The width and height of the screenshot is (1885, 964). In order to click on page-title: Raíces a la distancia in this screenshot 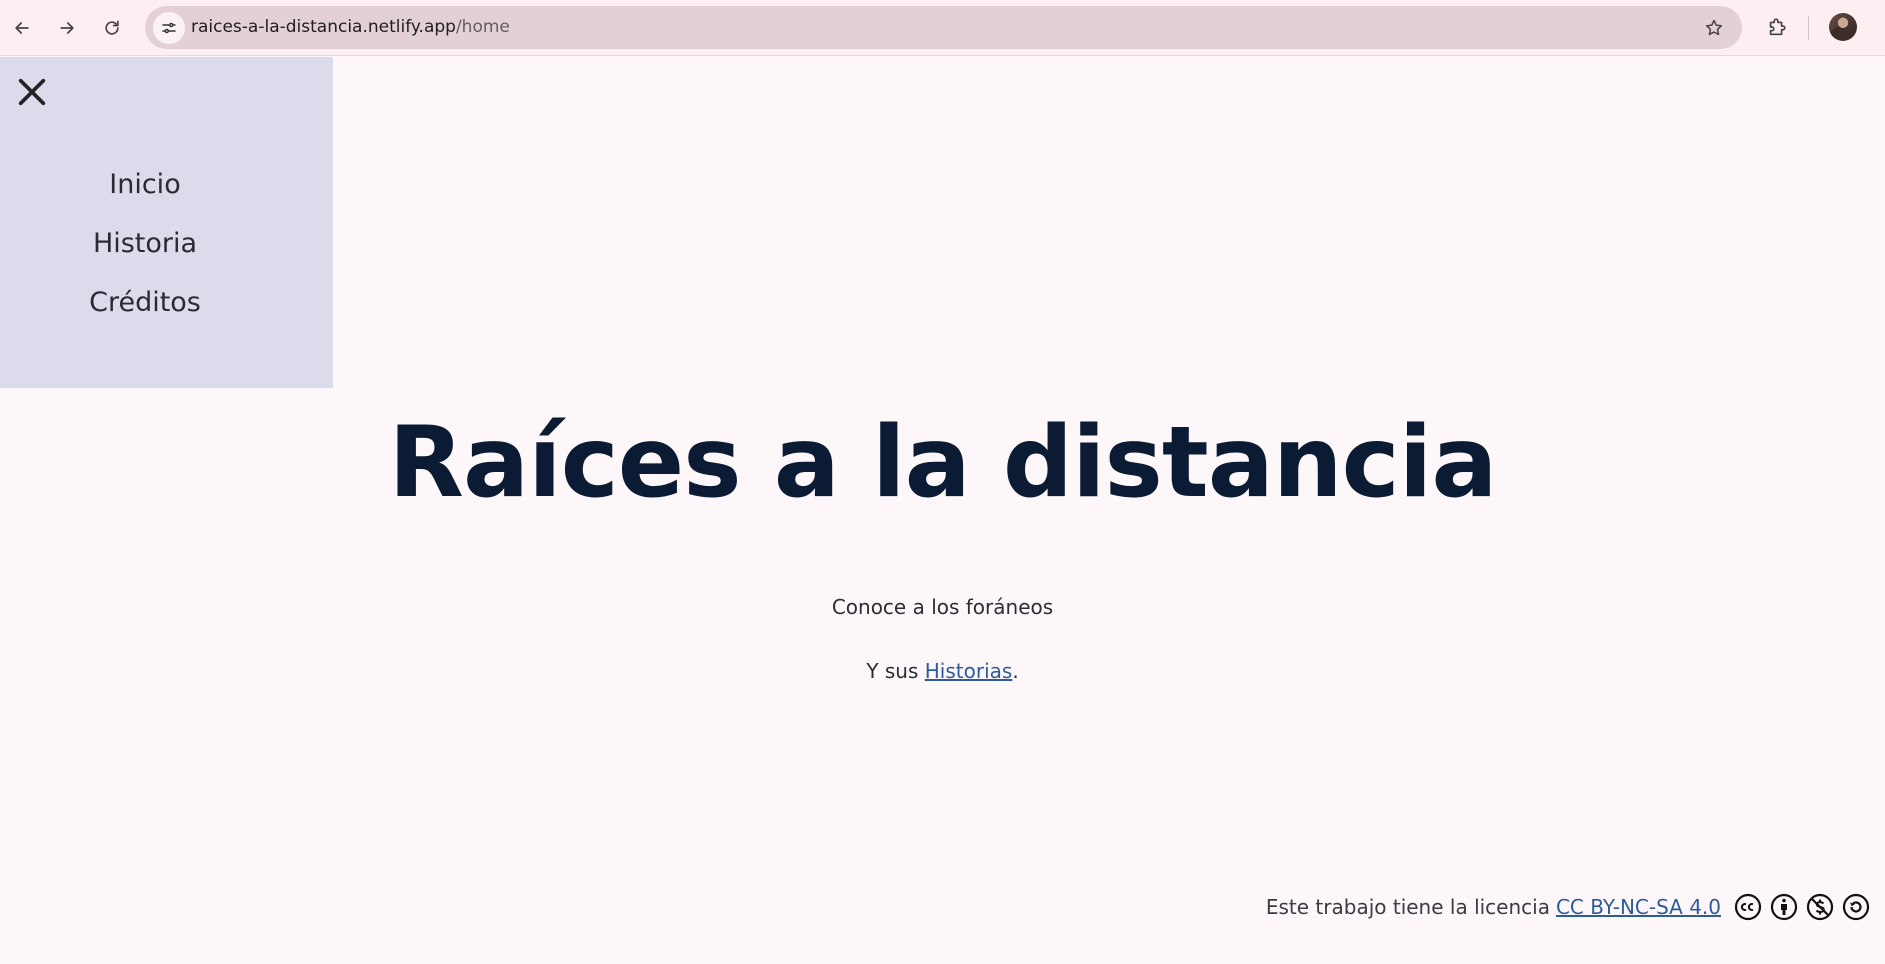, I will do `click(943, 463)`.